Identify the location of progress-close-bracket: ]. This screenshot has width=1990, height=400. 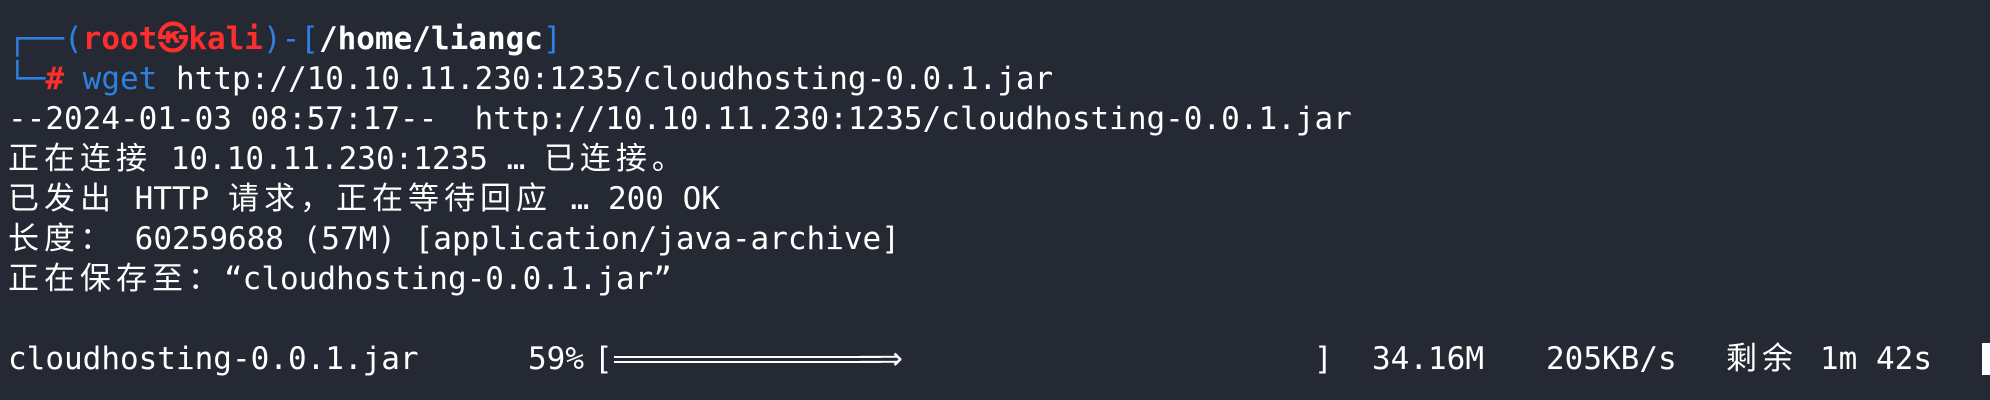
(1323, 359).